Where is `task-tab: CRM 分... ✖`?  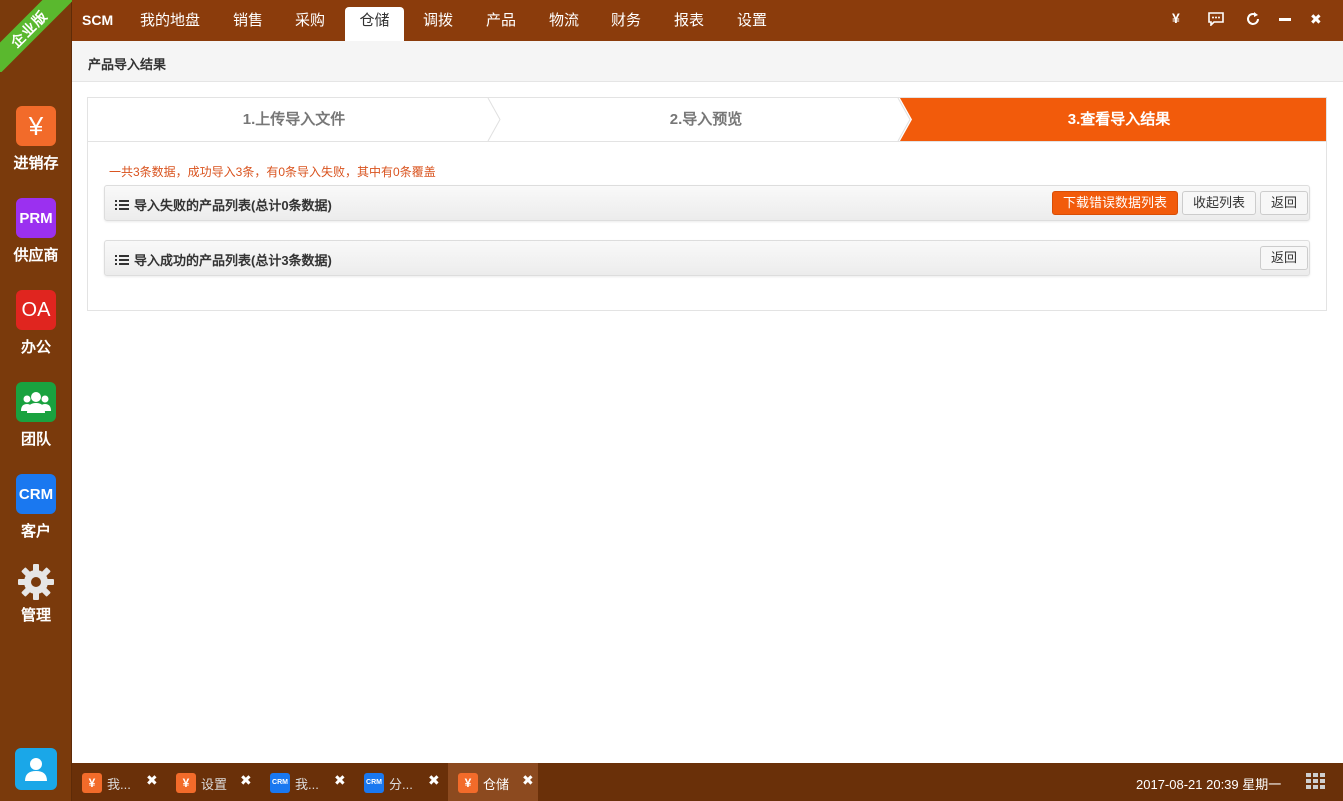 task-tab: CRM 分... ✖ is located at coordinates (399, 782).